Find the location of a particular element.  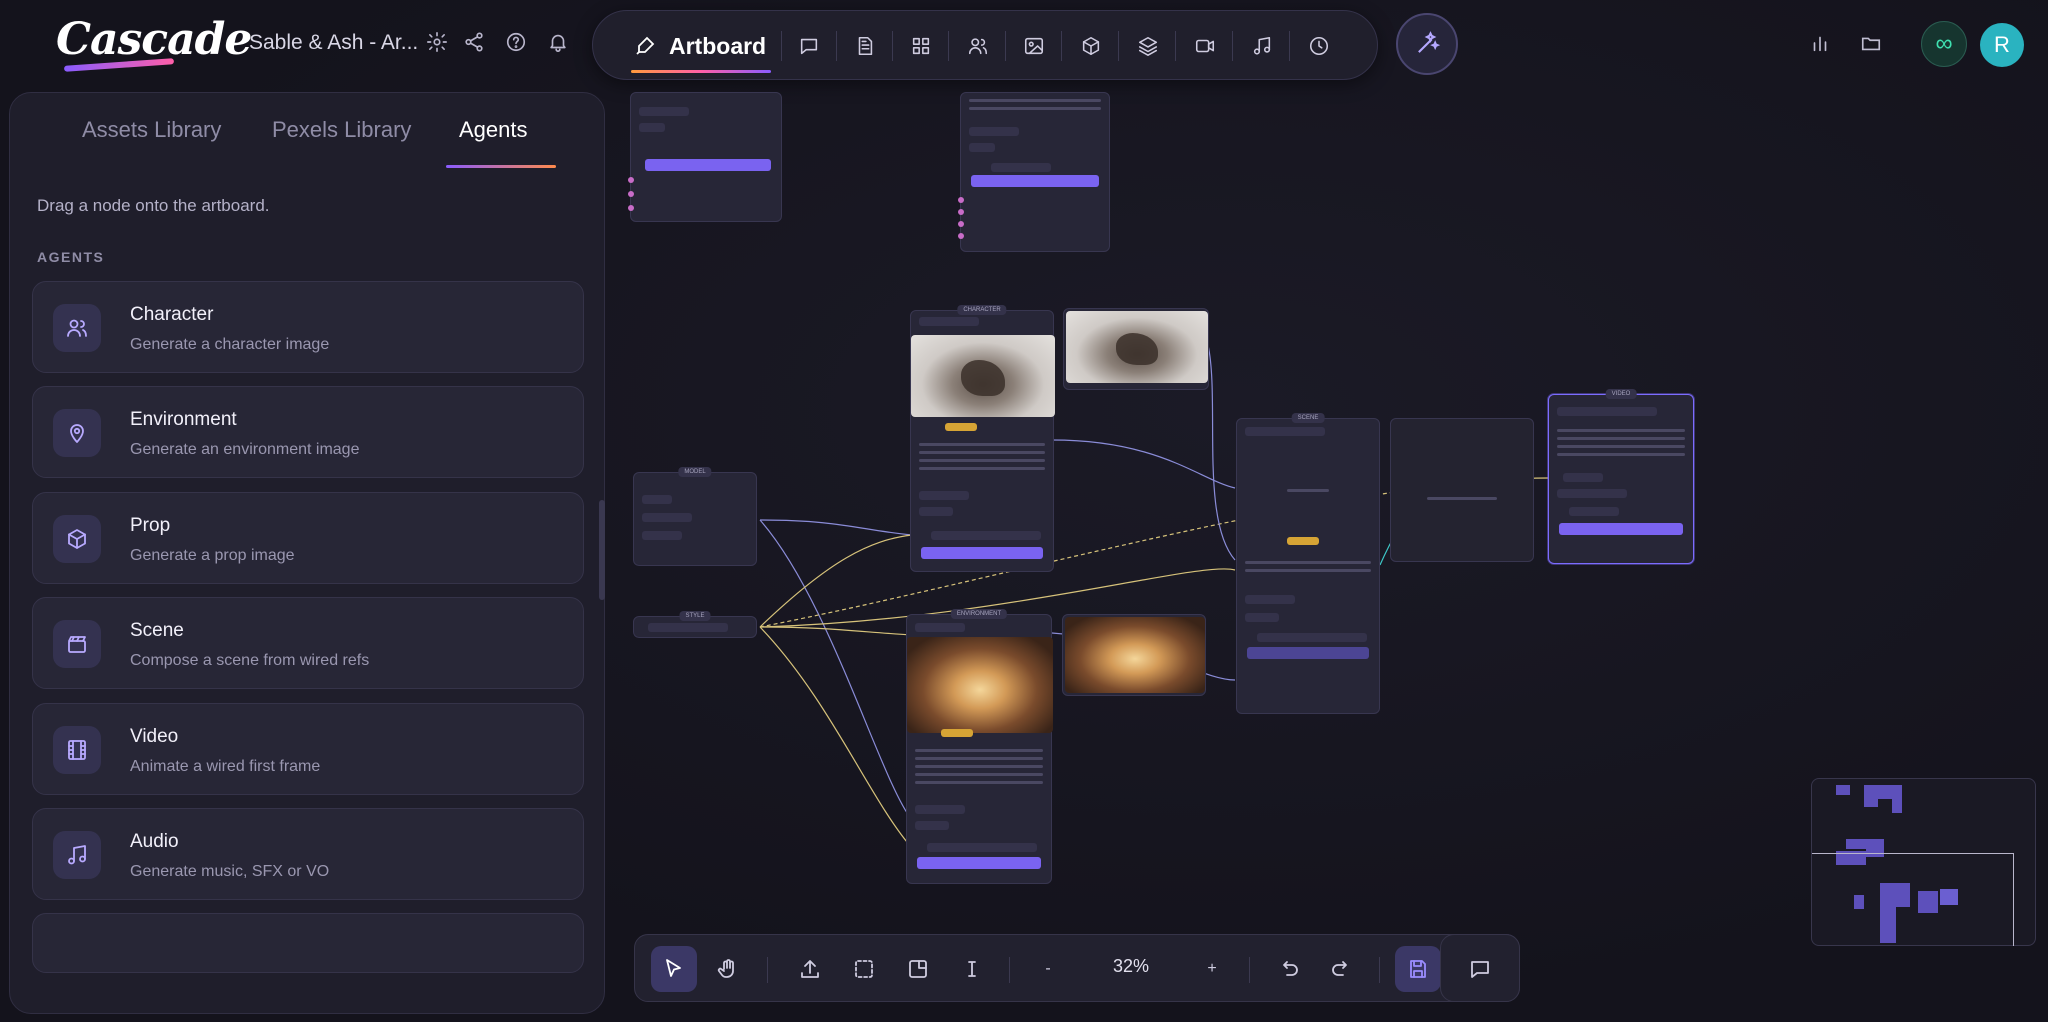

grid-icon is located at coordinates (921, 46).